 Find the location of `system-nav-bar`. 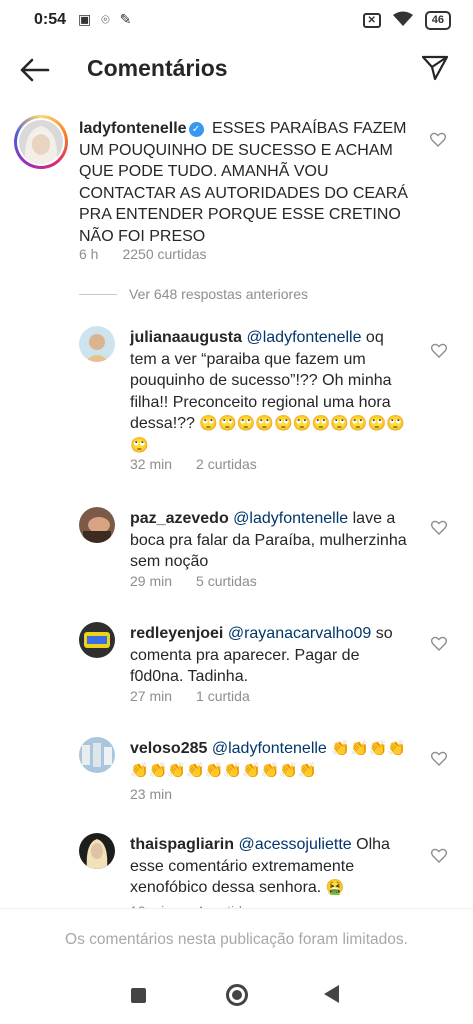

system-nav-bar is located at coordinates (236, 997).